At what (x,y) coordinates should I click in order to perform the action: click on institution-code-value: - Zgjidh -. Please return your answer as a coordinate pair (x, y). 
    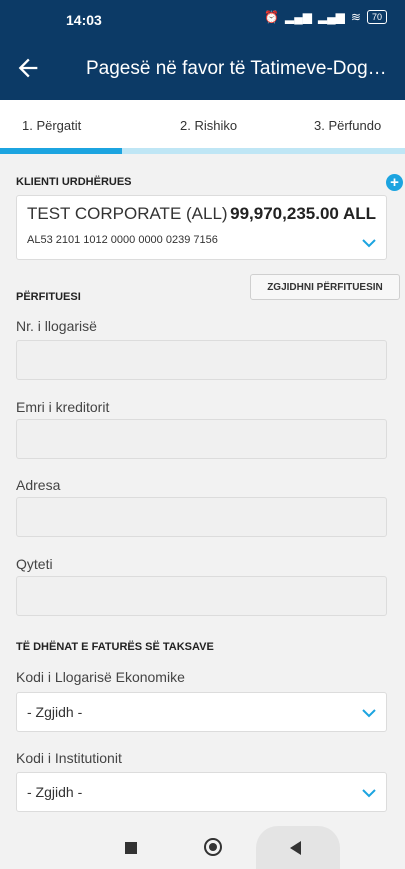
    Looking at the image, I should click on (55, 792).